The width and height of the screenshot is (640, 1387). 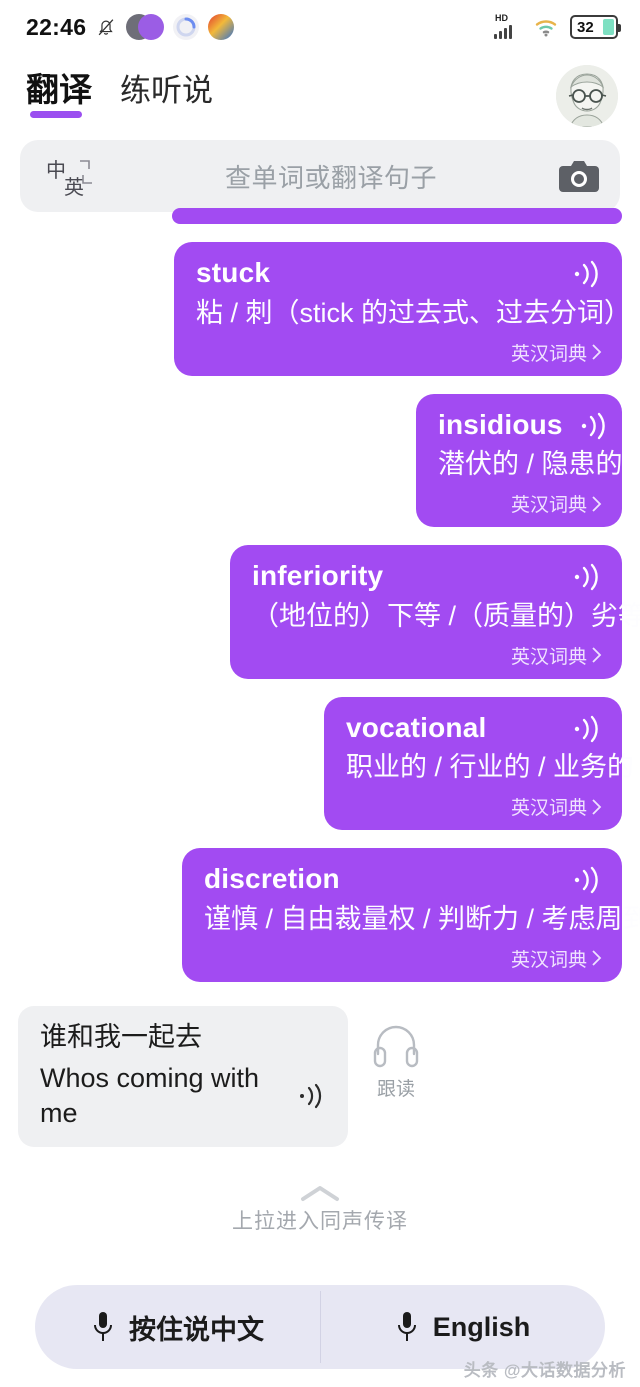 I want to click on mic-button-english-label: English, so click(x=481, y=1326).